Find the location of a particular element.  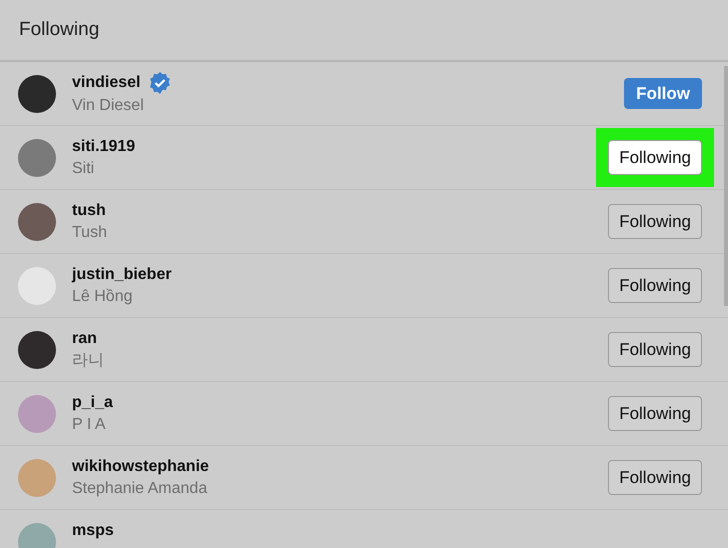

full-name: Stephanie Amanda is located at coordinates (140, 488).